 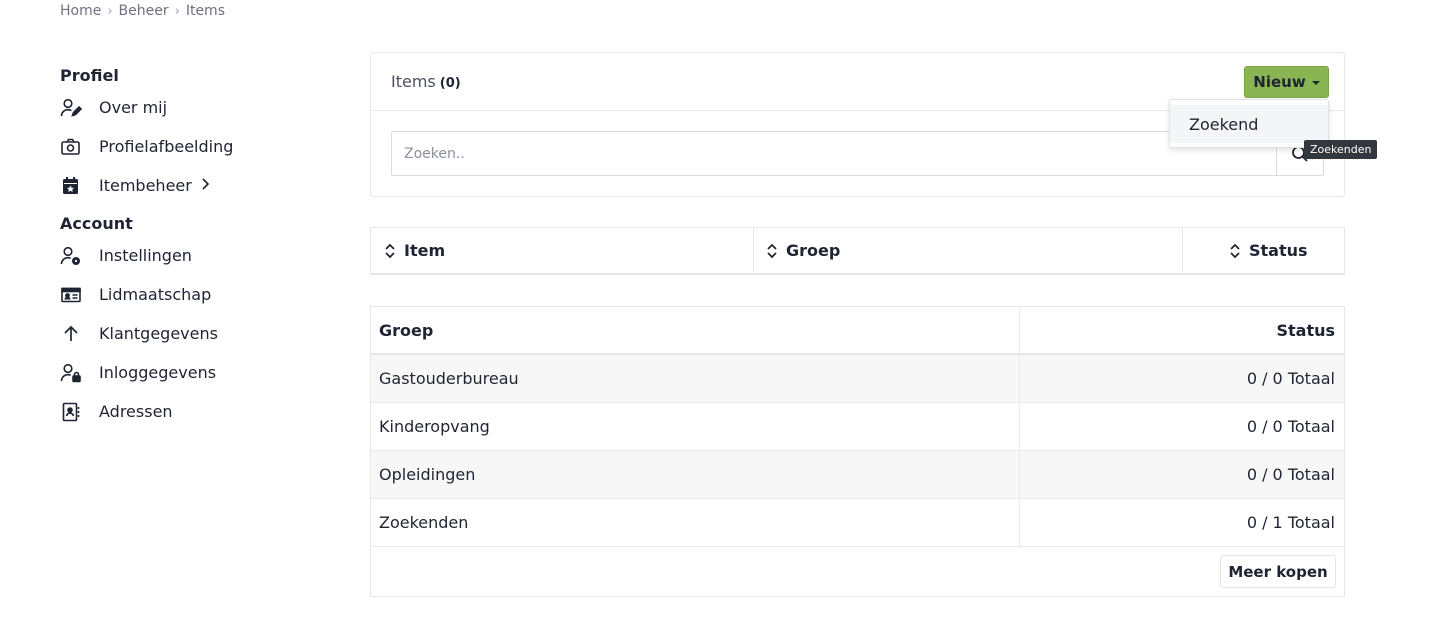 I want to click on arrow-up-icon, so click(x=71, y=334).